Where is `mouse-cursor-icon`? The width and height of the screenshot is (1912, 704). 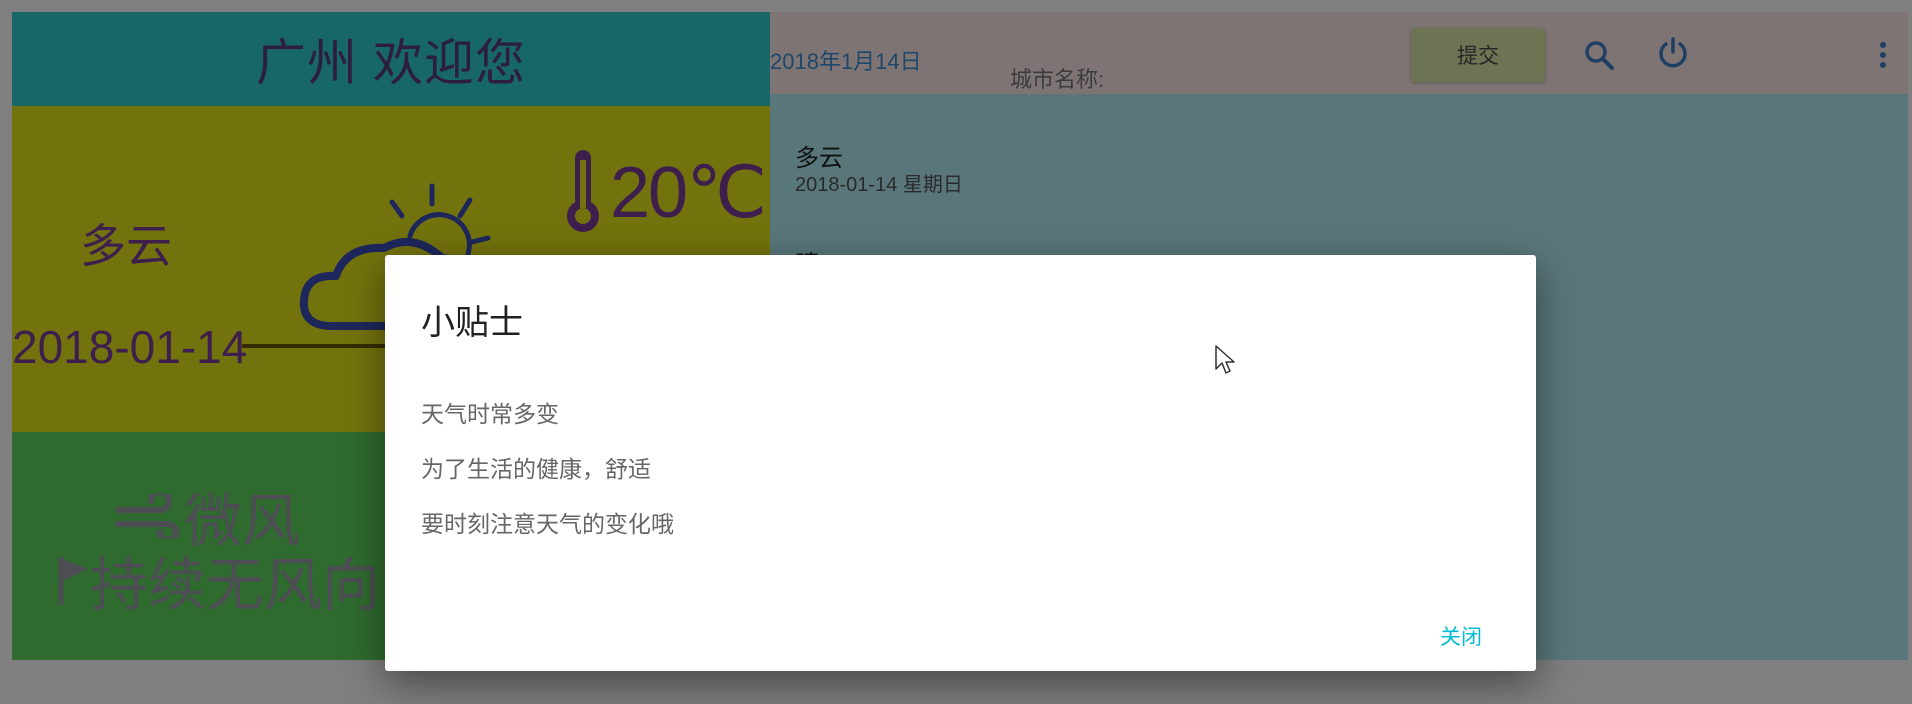 mouse-cursor-icon is located at coordinates (1225, 359).